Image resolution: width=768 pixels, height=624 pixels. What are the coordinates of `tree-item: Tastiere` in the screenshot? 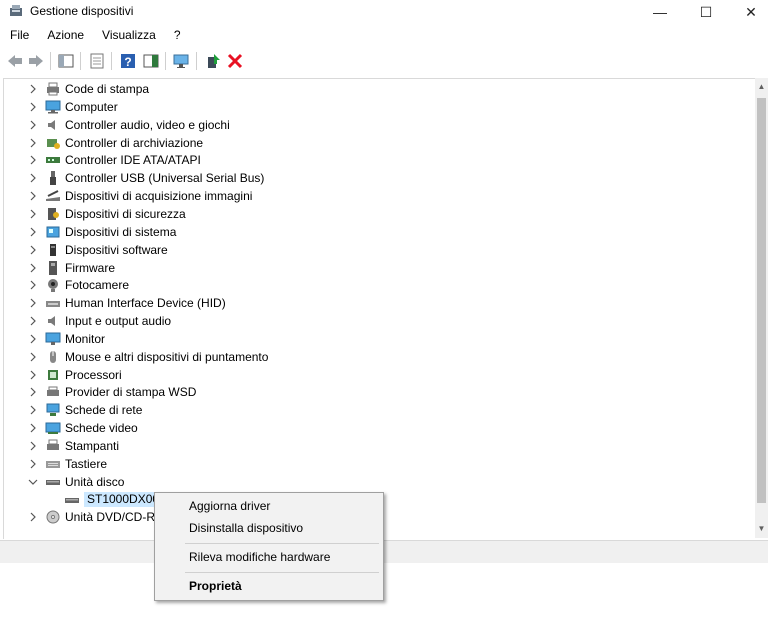 It's located at (374, 464).